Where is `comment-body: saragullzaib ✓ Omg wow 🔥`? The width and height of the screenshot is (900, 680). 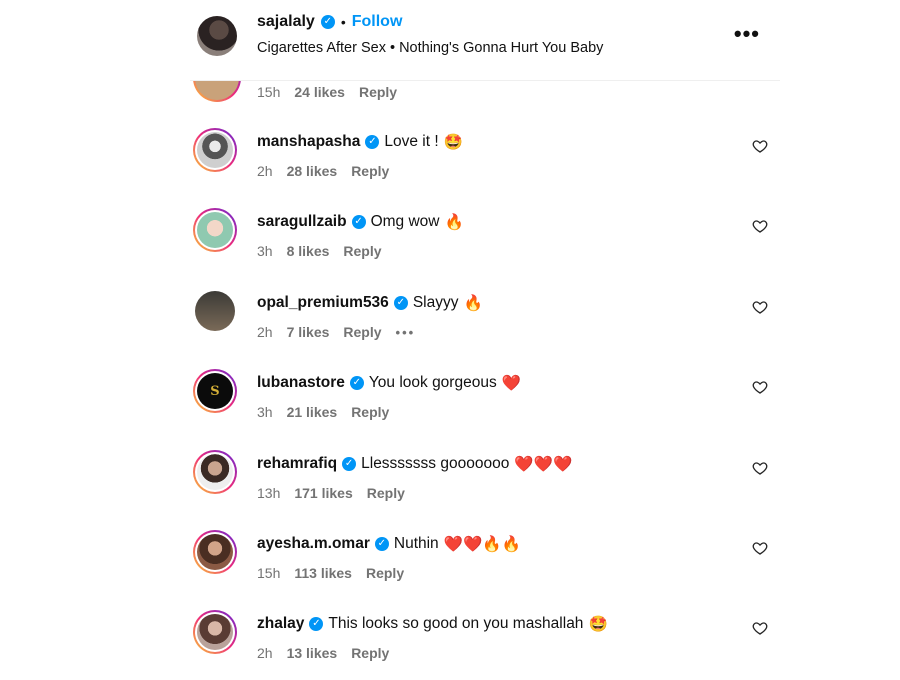
comment-body: saragullzaib ✓ Omg wow 🔥 is located at coordinates (360, 222).